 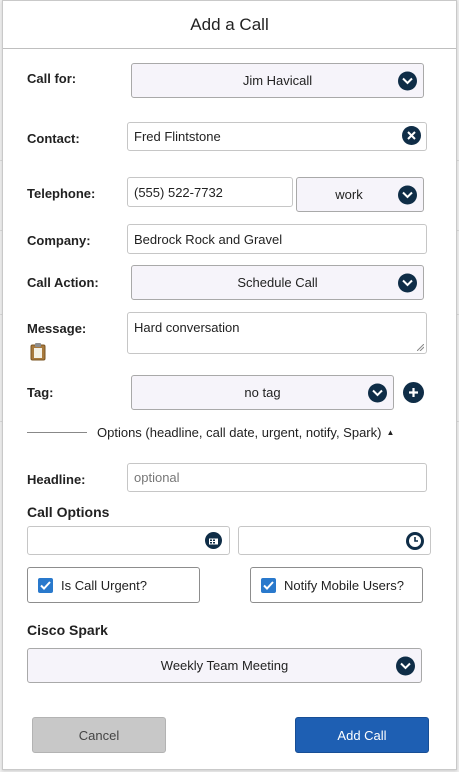 I want to click on call-for-value: Jim Havicall, so click(x=277, y=80).